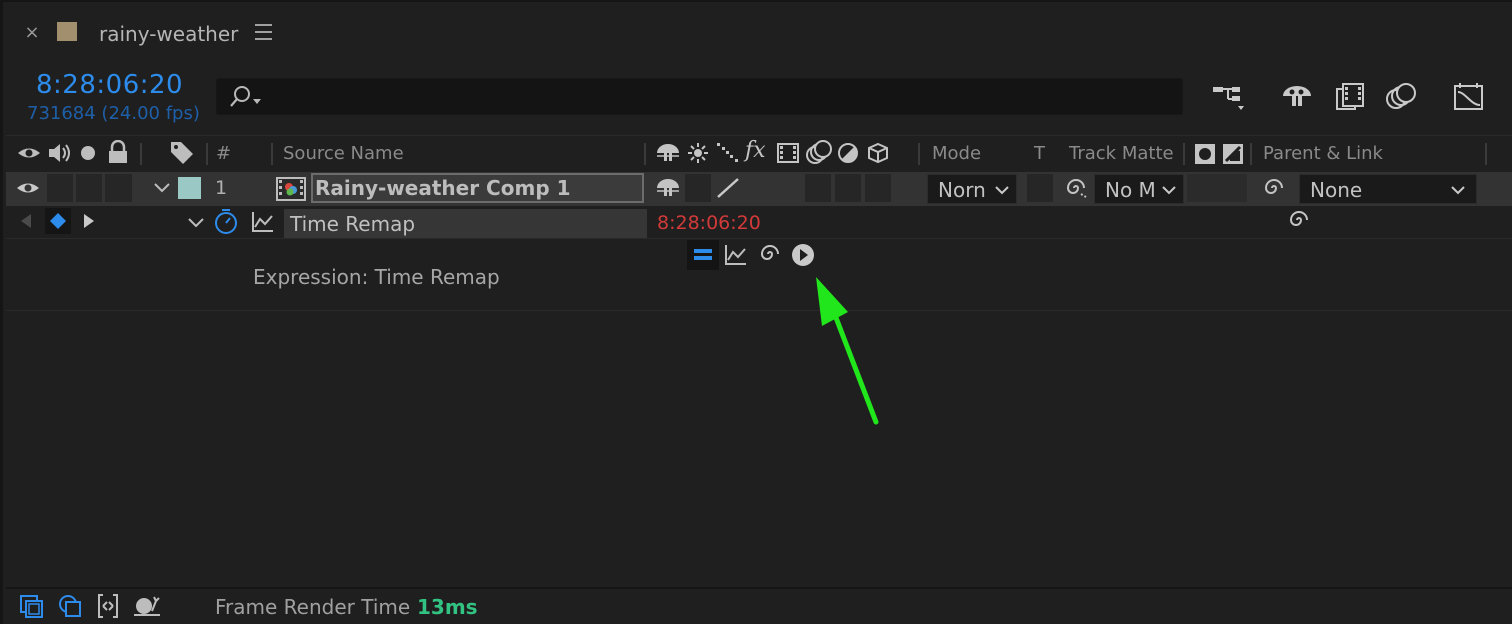 The height and width of the screenshot is (624, 1512). What do you see at coordinates (1039, 154) in the screenshot?
I see `preserve-transparency-column-header: T` at bounding box center [1039, 154].